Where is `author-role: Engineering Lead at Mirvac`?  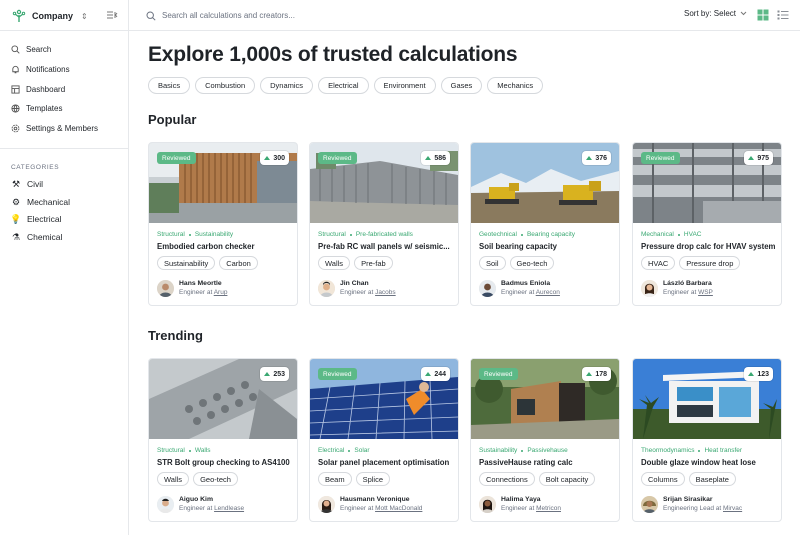 author-role: Engineering Lead at Mirvac is located at coordinates (702, 508).